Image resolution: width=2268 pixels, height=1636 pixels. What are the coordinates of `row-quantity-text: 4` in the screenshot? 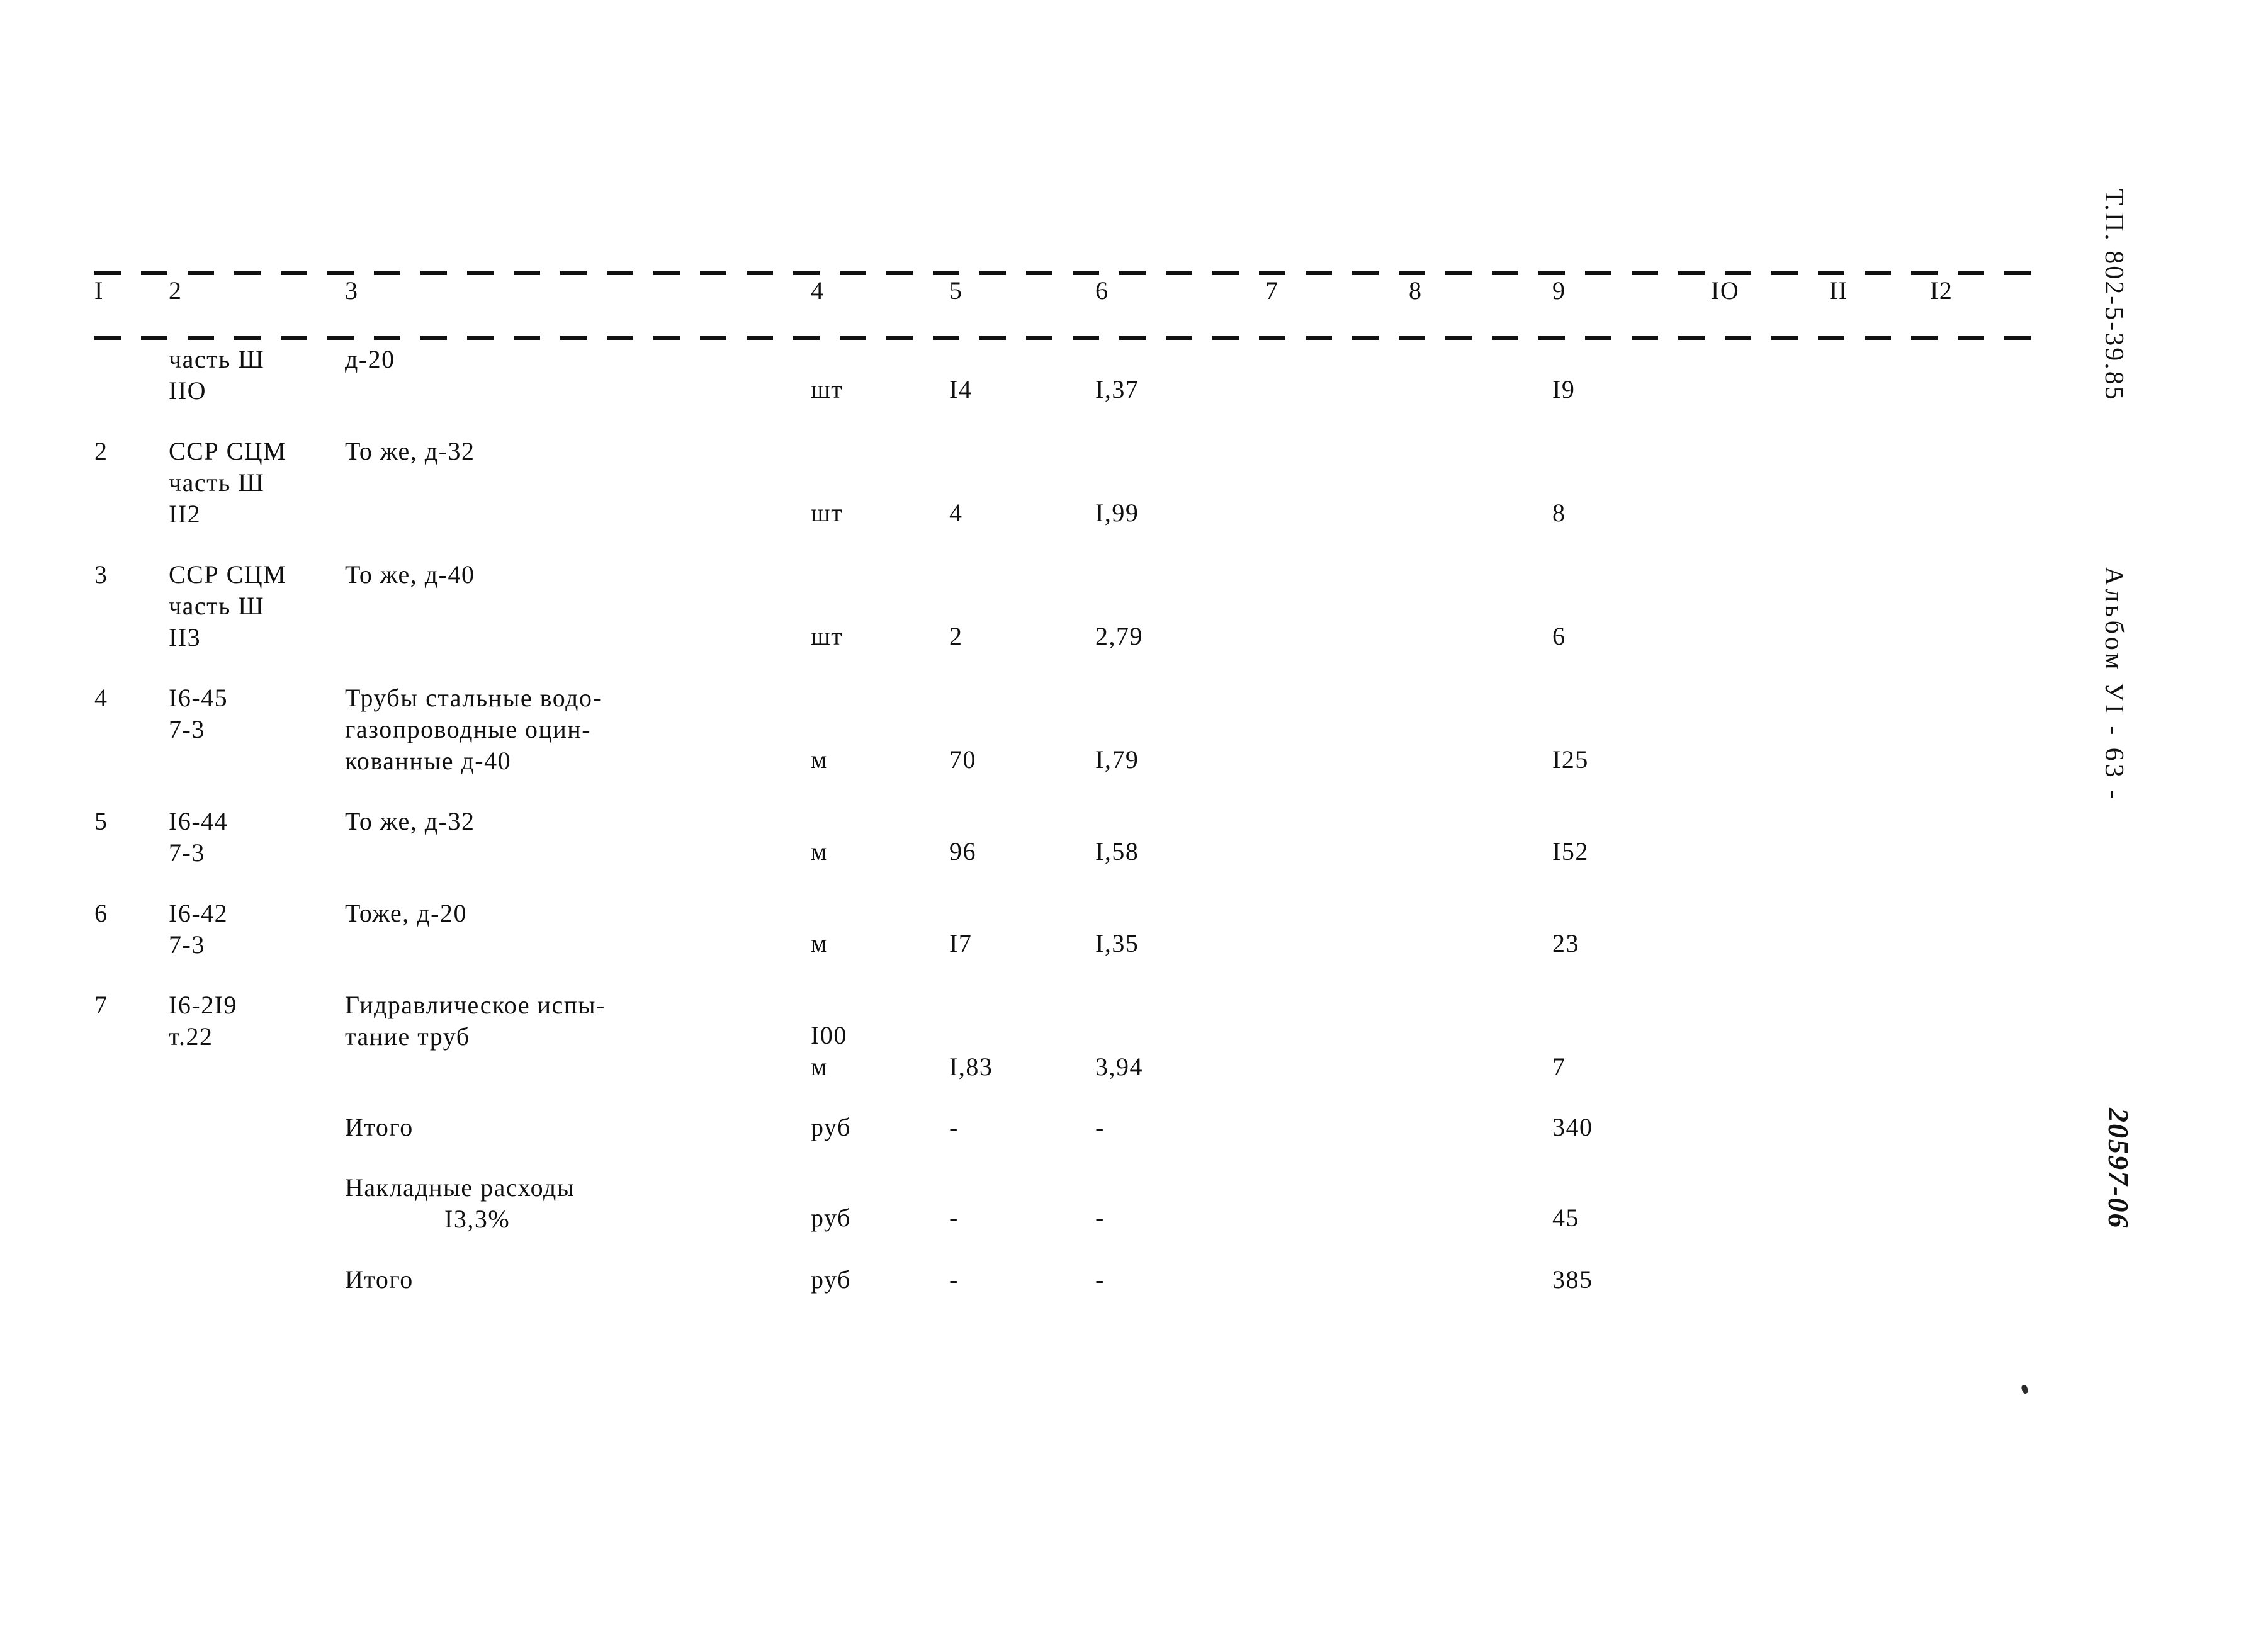 It's located at (956, 513).